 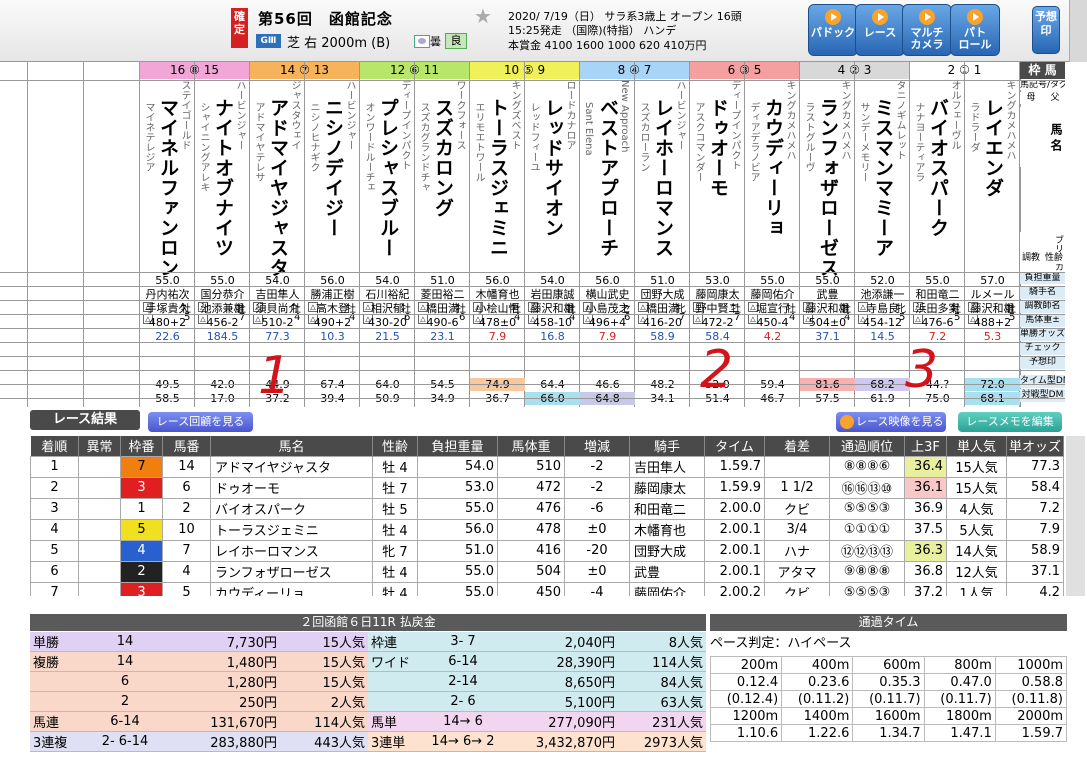 What do you see at coordinates (442, 198) in the screenshot?
I see `horse-name: スズカロング` at bounding box center [442, 198].